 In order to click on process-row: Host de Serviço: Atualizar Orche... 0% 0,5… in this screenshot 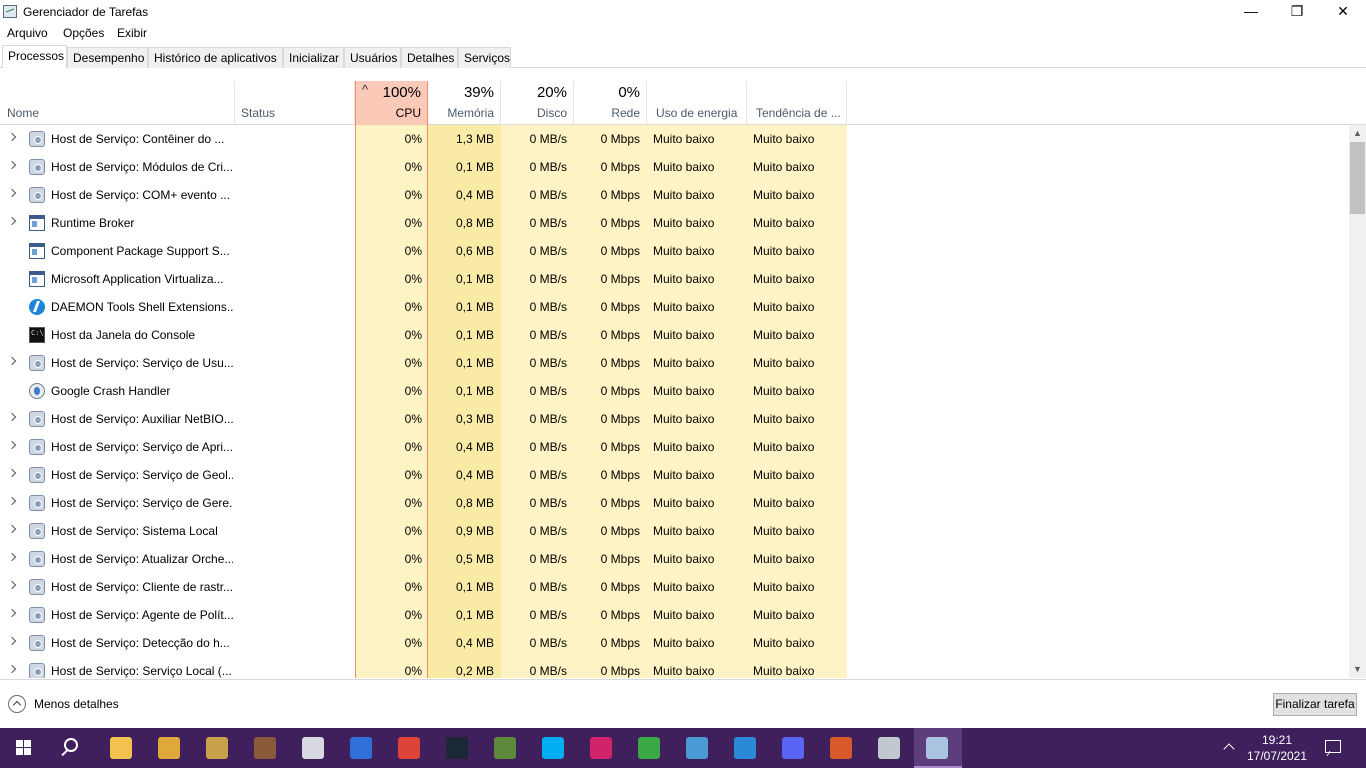, I will do `click(674, 559)`.